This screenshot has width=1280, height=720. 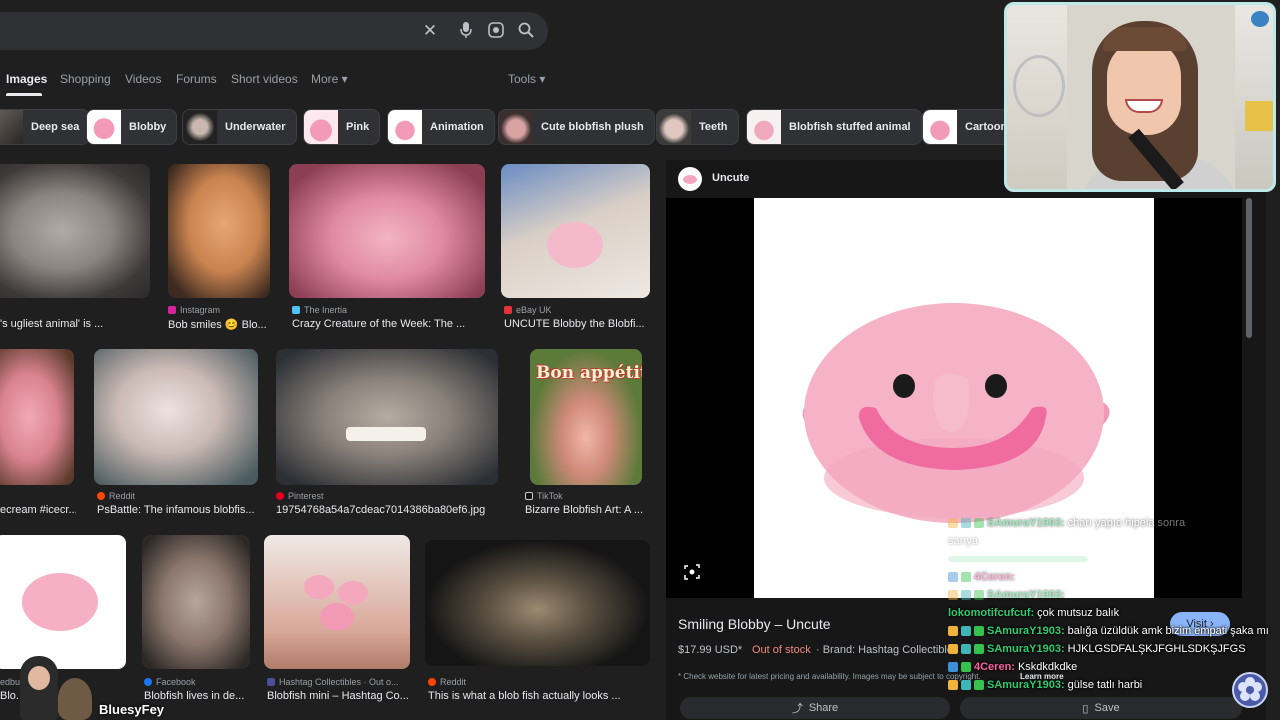 I want to click on chat-text: balığa üzüldük amk bizim empati şaka mı, so click(x=1168, y=631).